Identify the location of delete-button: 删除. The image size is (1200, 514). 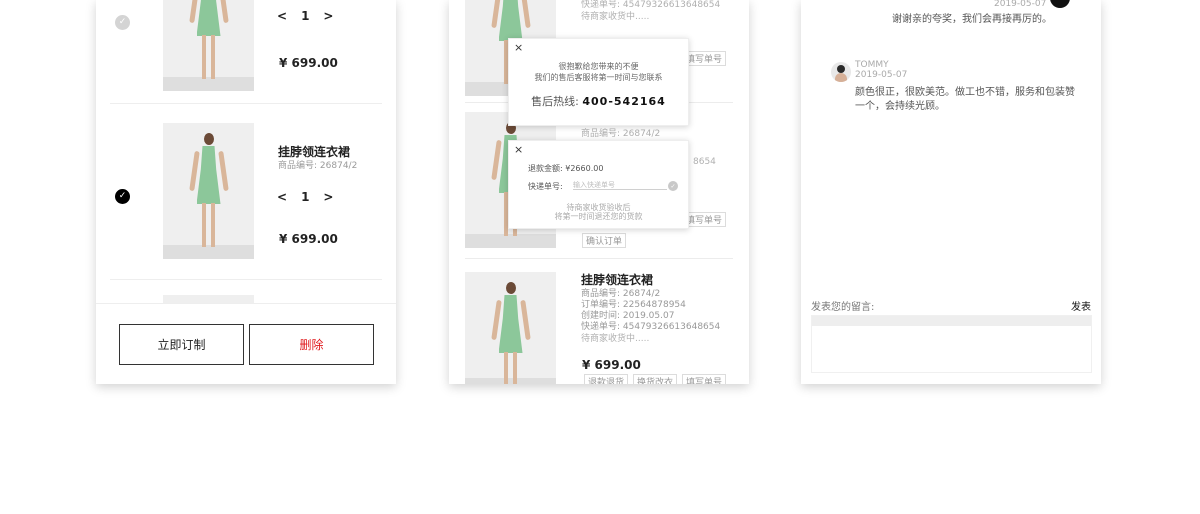
(311, 344).